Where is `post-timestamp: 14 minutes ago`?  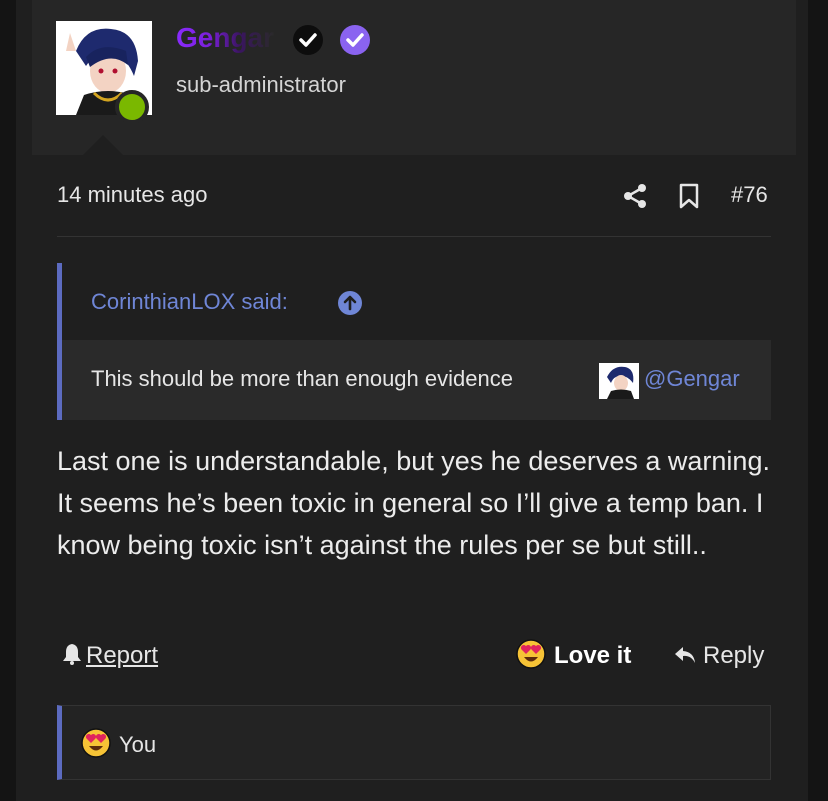 post-timestamp: 14 minutes ago is located at coordinates (132, 195).